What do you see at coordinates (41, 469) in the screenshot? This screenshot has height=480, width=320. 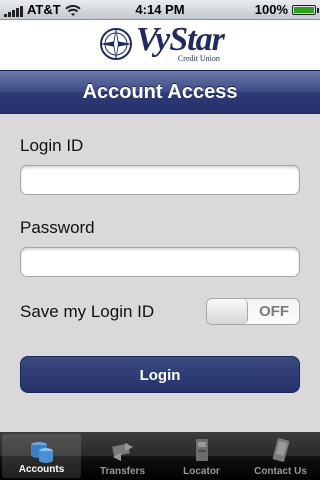 I see `tab-label: Accounts` at bounding box center [41, 469].